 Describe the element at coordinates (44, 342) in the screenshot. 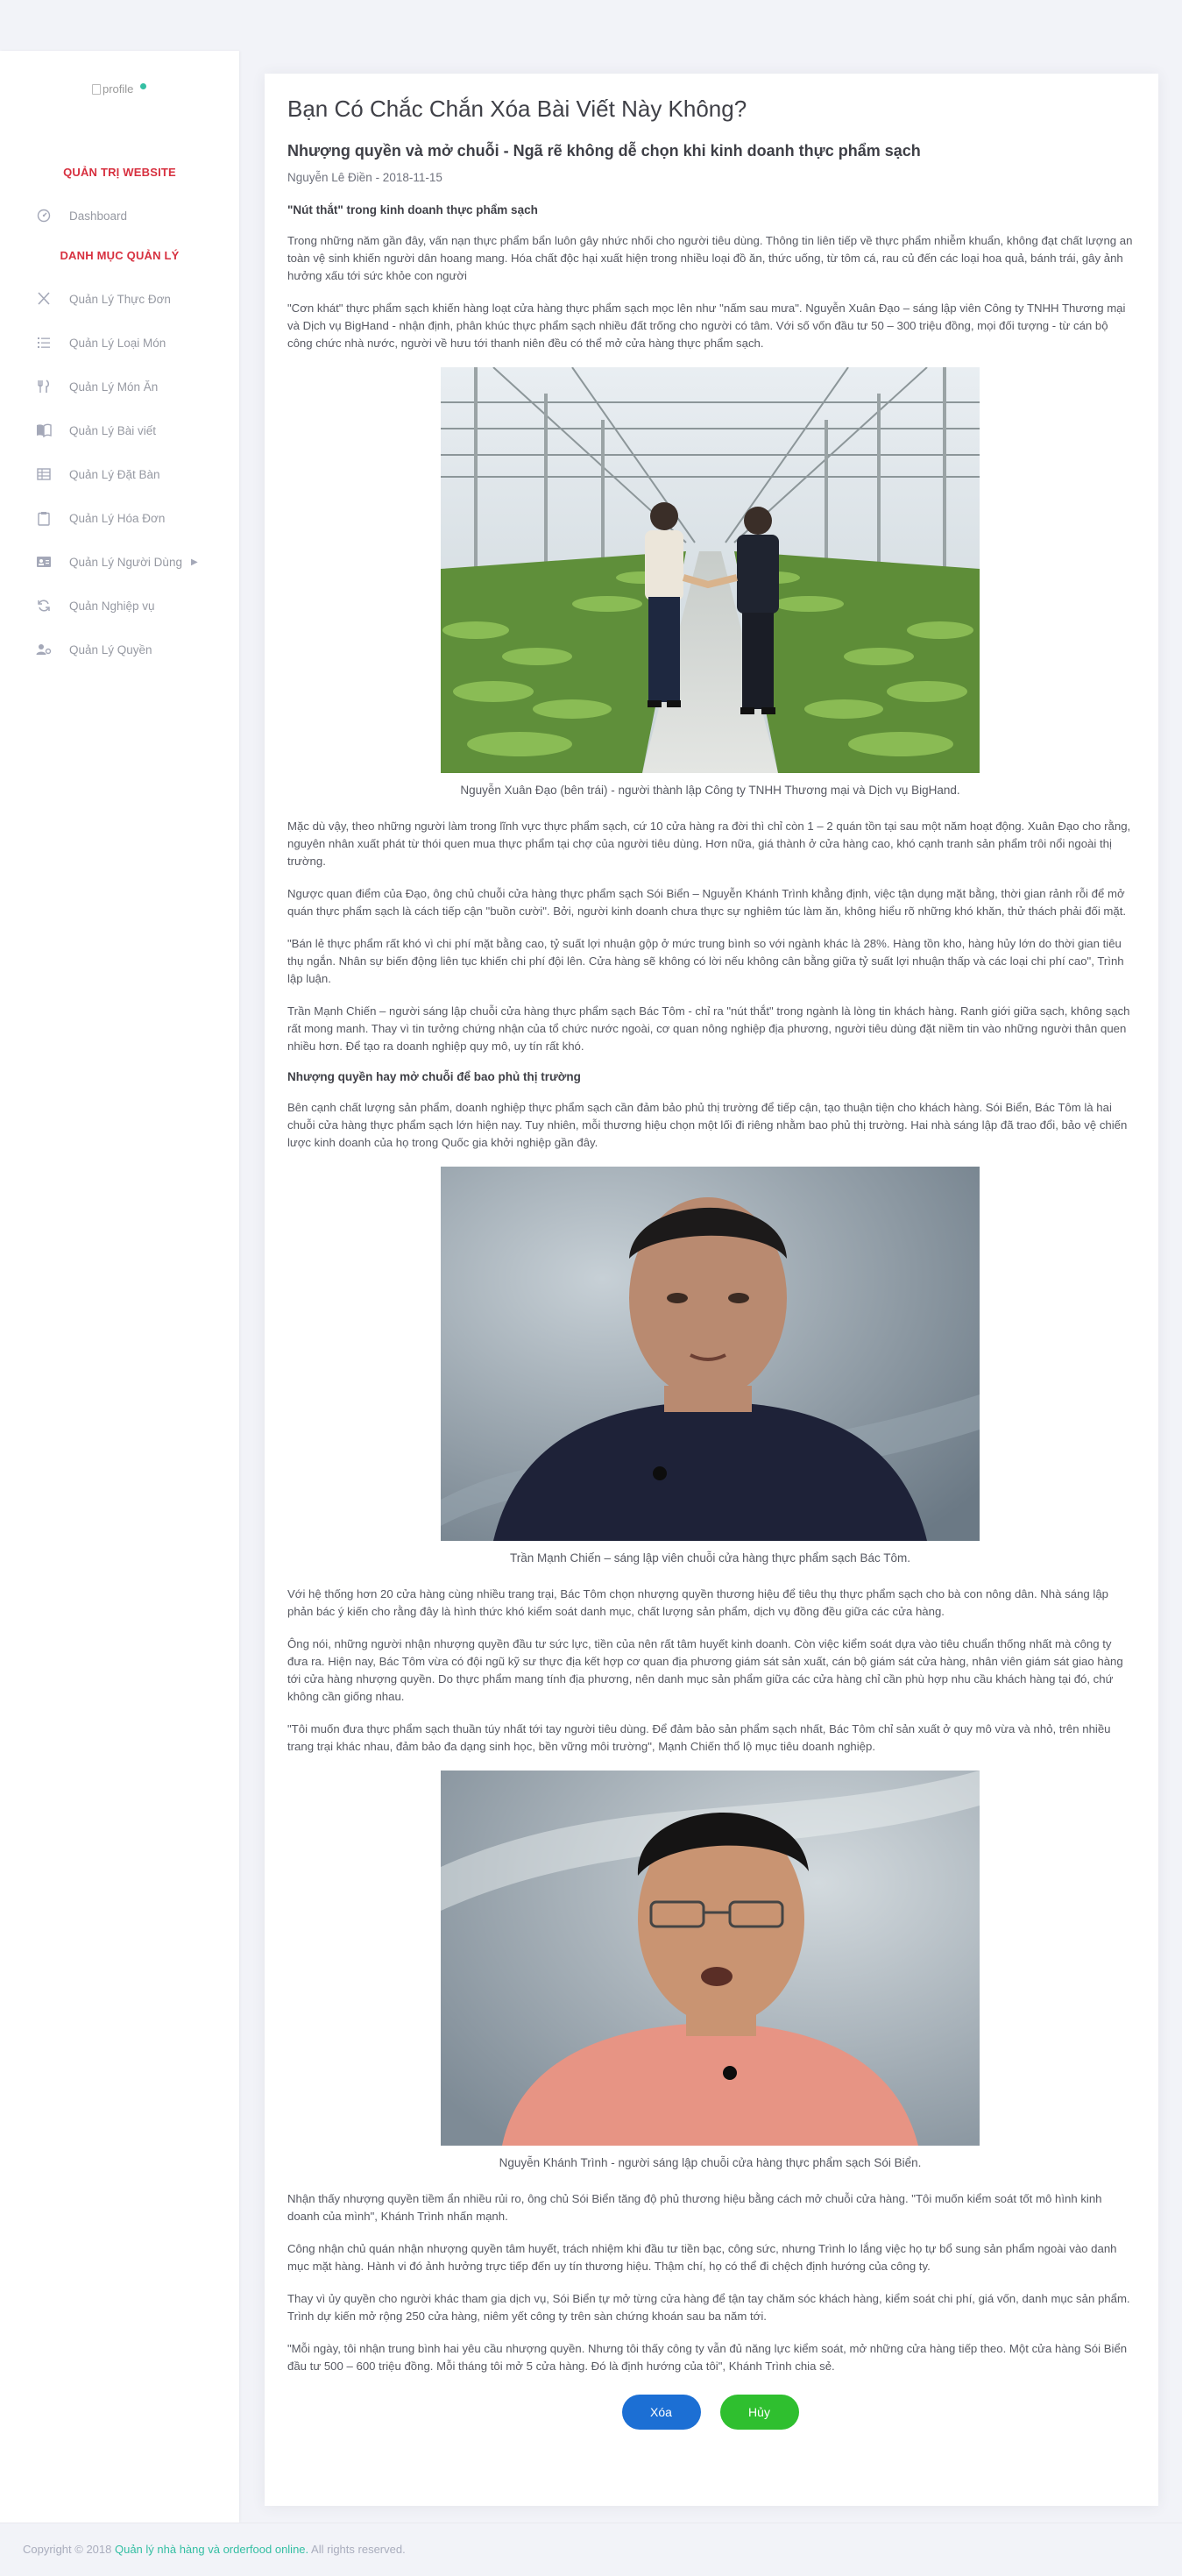

I see `list-icon` at that location.